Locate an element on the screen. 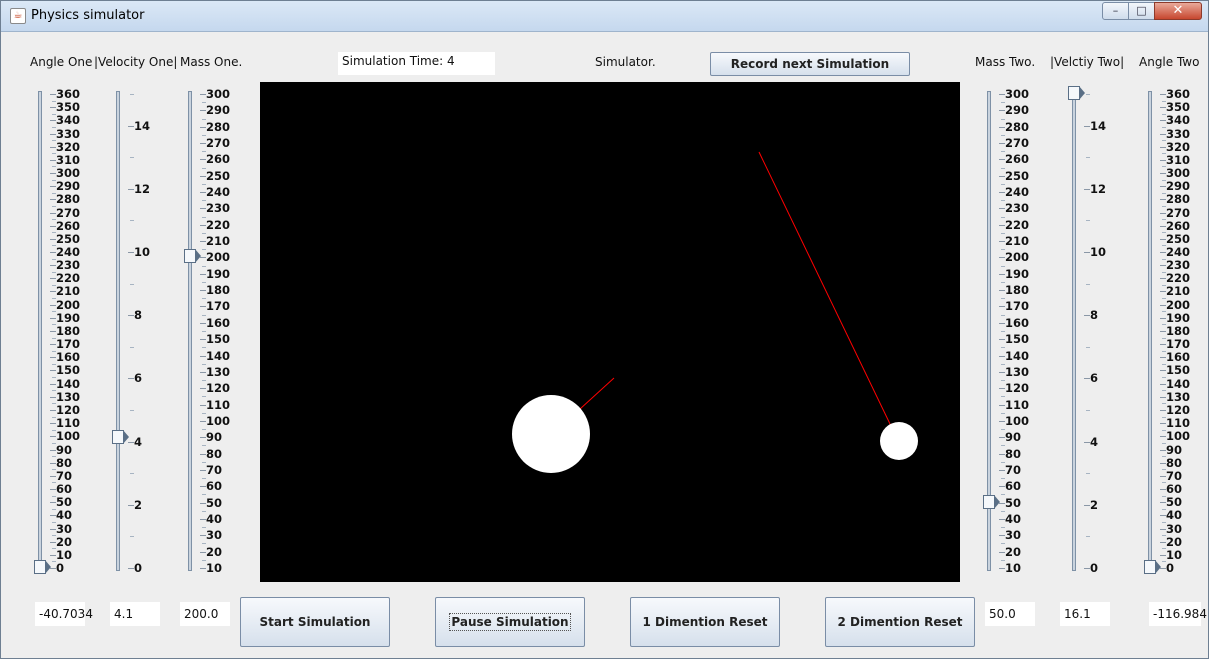 The width and height of the screenshot is (1209, 659). slider-tick-label: 250 is located at coordinates (1017, 176).